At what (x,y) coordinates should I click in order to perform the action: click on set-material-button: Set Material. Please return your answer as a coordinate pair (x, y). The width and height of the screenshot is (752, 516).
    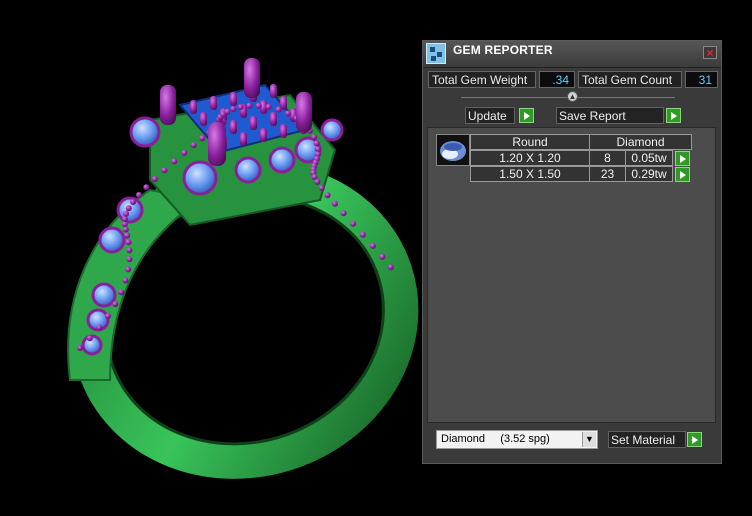
    Looking at the image, I should click on (647, 439).